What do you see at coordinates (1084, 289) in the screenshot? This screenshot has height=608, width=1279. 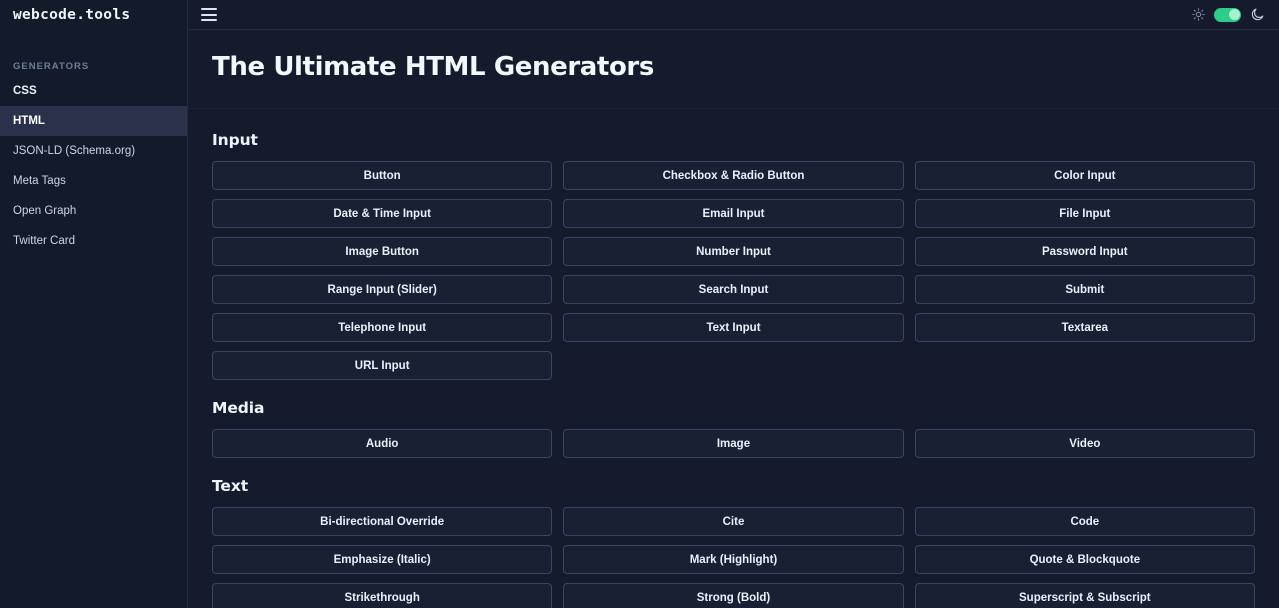 I see `generator-button: Submit` at bounding box center [1084, 289].